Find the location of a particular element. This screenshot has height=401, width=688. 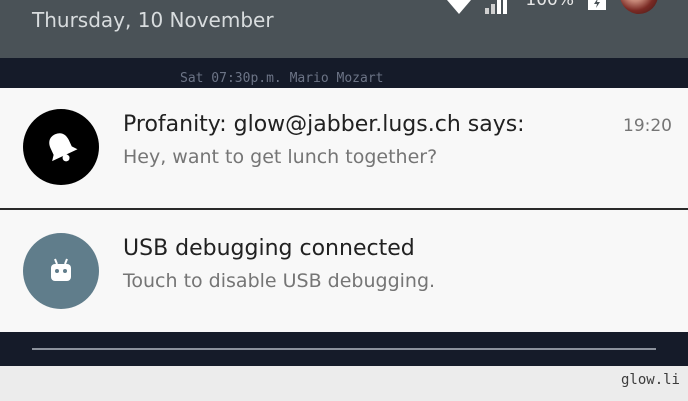

notification-text: Touch to disable USB debugging. is located at coordinates (279, 281).